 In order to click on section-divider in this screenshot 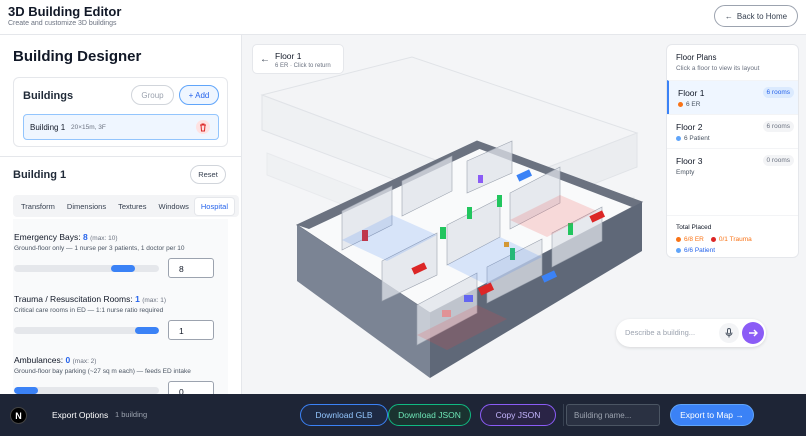, I will do `click(120, 156)`.